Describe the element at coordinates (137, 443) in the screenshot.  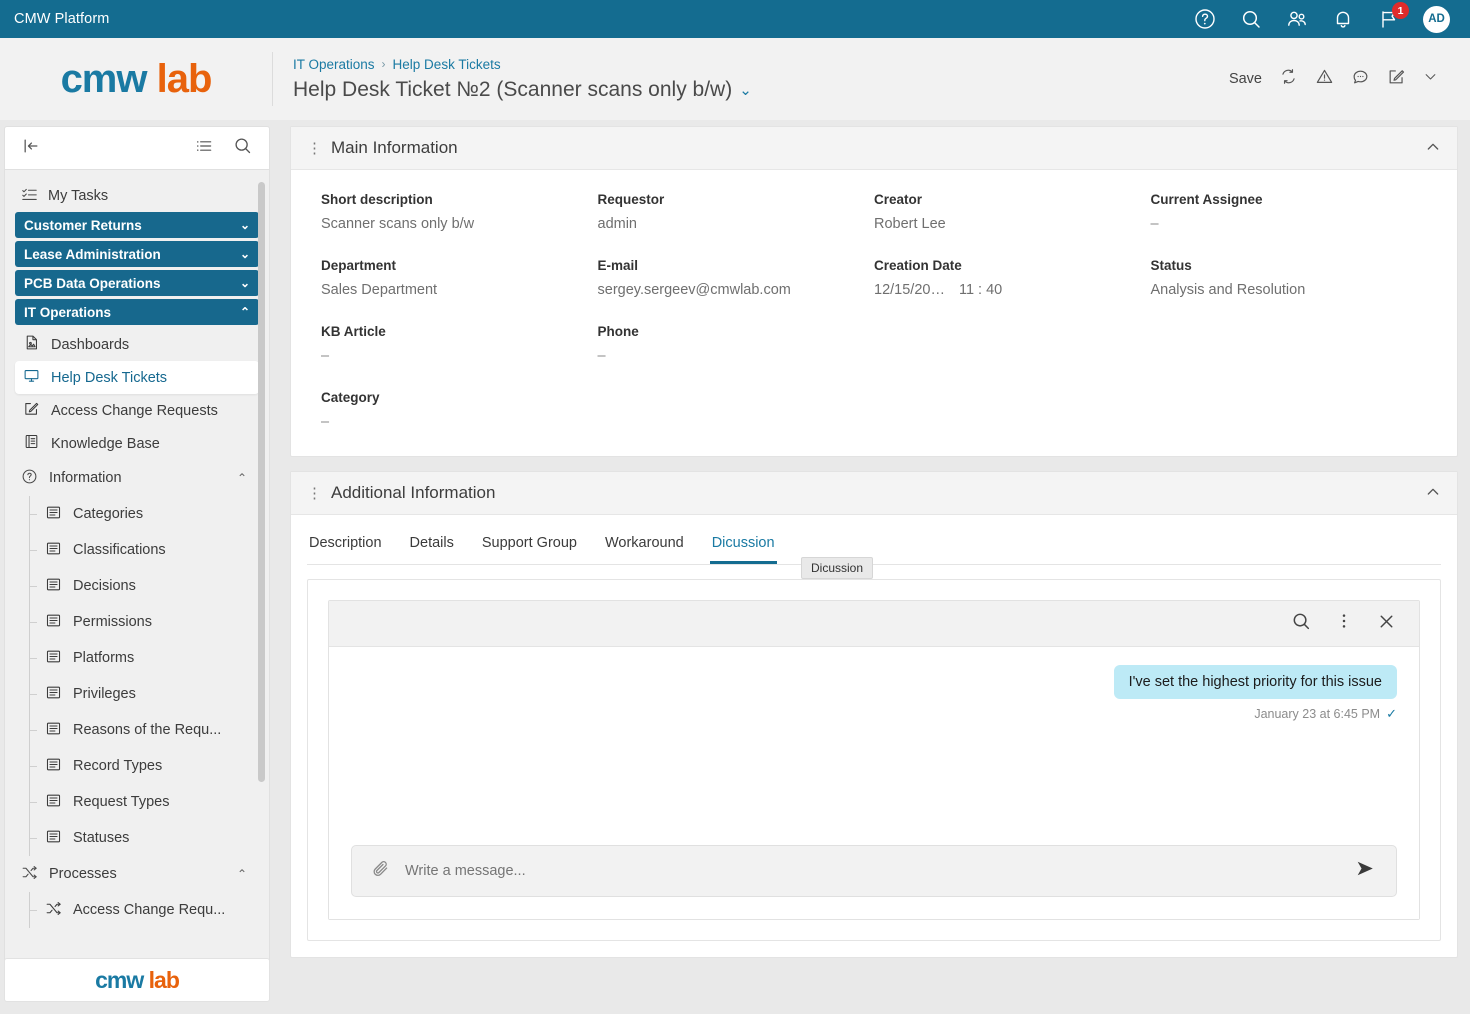
I see `sidebar-item-knowledge-base: Knowledge Base` at that location.